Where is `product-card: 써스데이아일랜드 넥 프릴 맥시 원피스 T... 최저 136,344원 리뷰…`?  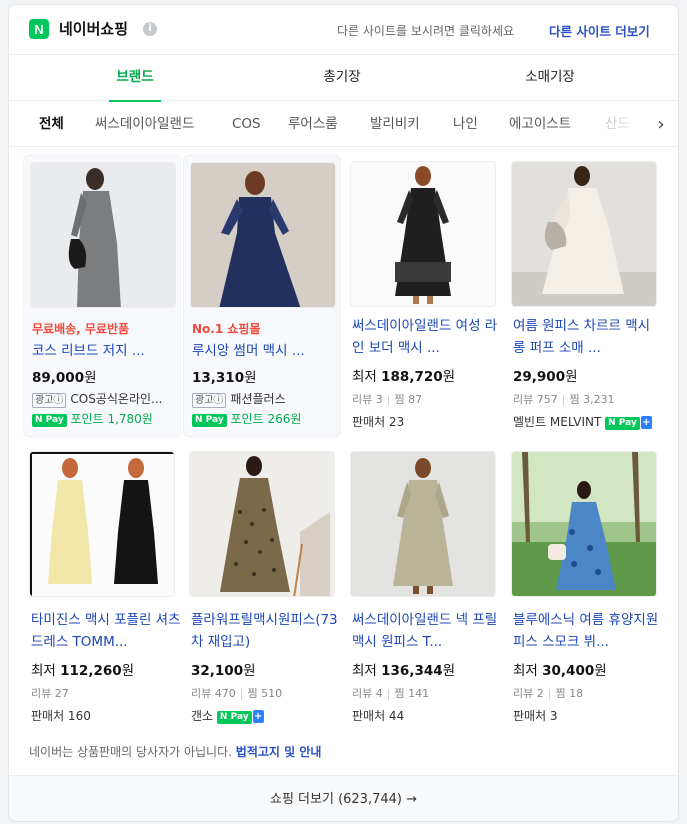 product-card: 써스데이아일랜드 넥 프릴 맥시 원피스 T... 최저 136,344원 리뷰… is located at coordinates (423, 585).